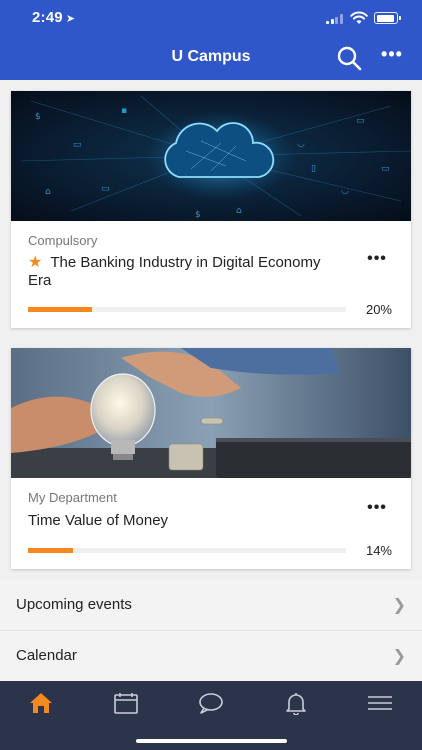 This screenshot has width=422, height=750. Describe the element at coordinates (46, 655) in the screenshot. I see `calendar-label: Calendar` at that location.